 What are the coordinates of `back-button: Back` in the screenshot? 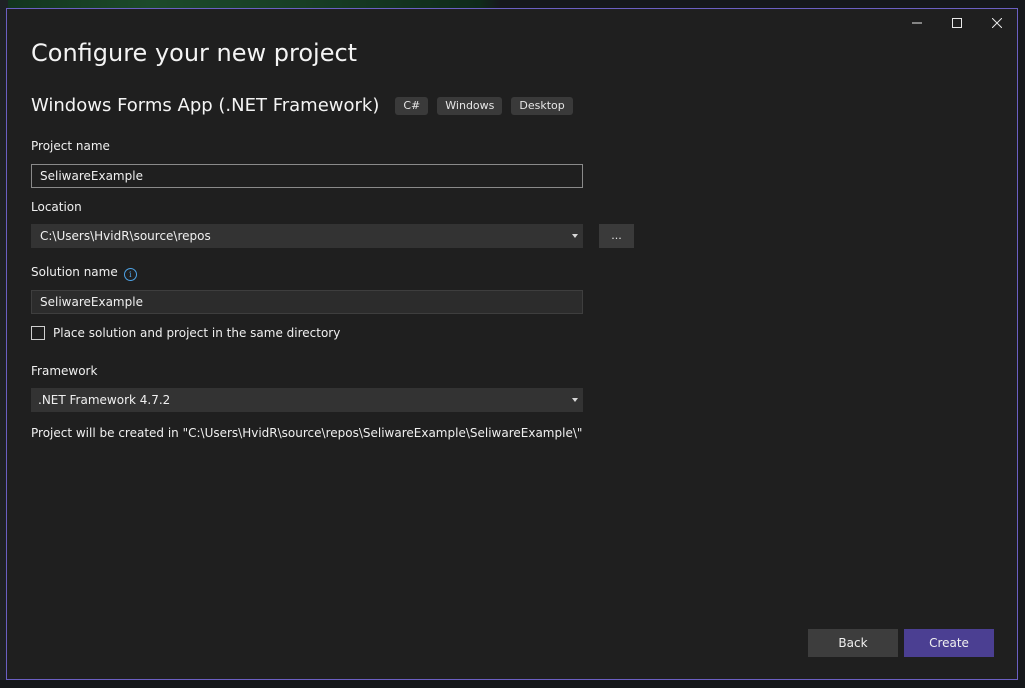 It's located at (853, 643).